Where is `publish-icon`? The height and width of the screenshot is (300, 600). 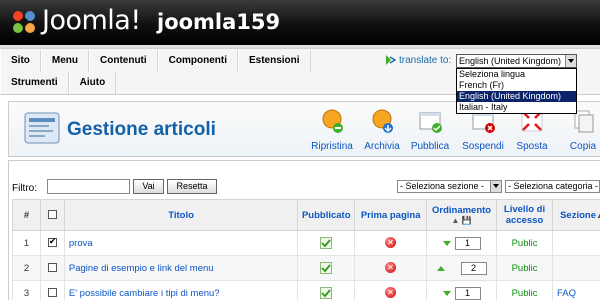
publish-icon is located at coordinates (430, 122).